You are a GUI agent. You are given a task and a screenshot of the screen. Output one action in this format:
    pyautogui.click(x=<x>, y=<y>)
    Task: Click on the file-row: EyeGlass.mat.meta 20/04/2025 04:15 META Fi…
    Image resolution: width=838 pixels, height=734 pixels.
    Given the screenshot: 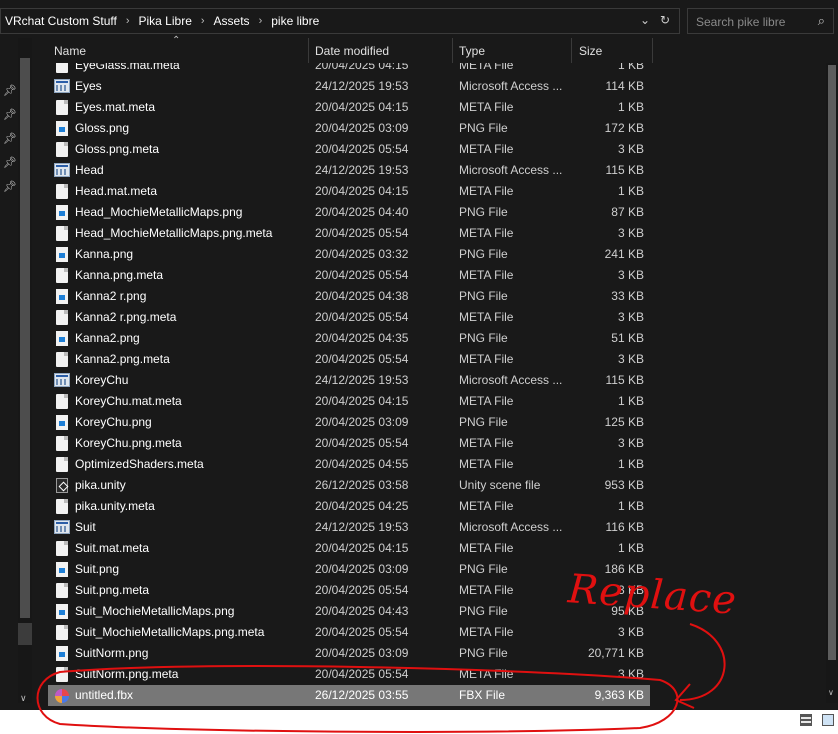 What is the action you would take?
    pyautogui.click(x=349, y=69)
    